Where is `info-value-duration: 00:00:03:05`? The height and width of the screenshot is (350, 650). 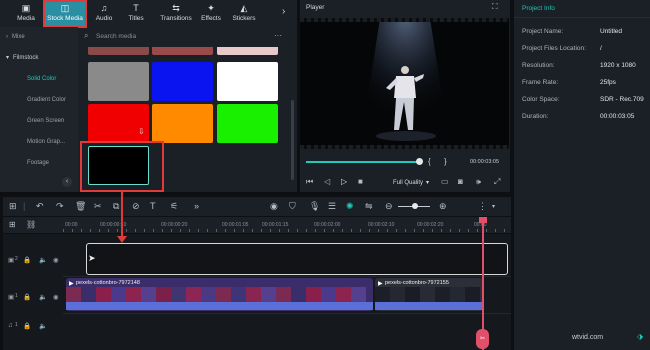
info-value-duration: 00:00:03:05 is located at coordinates (617, 116).